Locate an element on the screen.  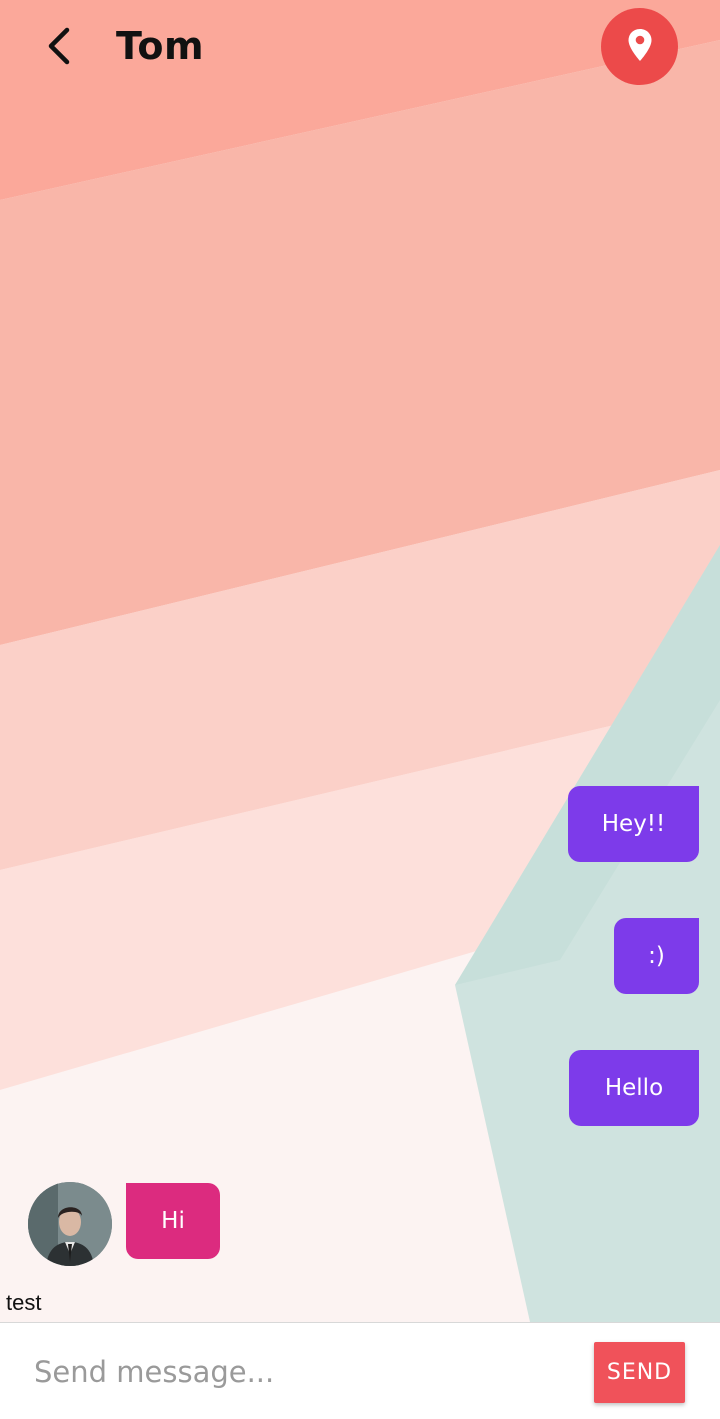
outgoing-message-bubble: Hello is located at coordinates (634, 1088).